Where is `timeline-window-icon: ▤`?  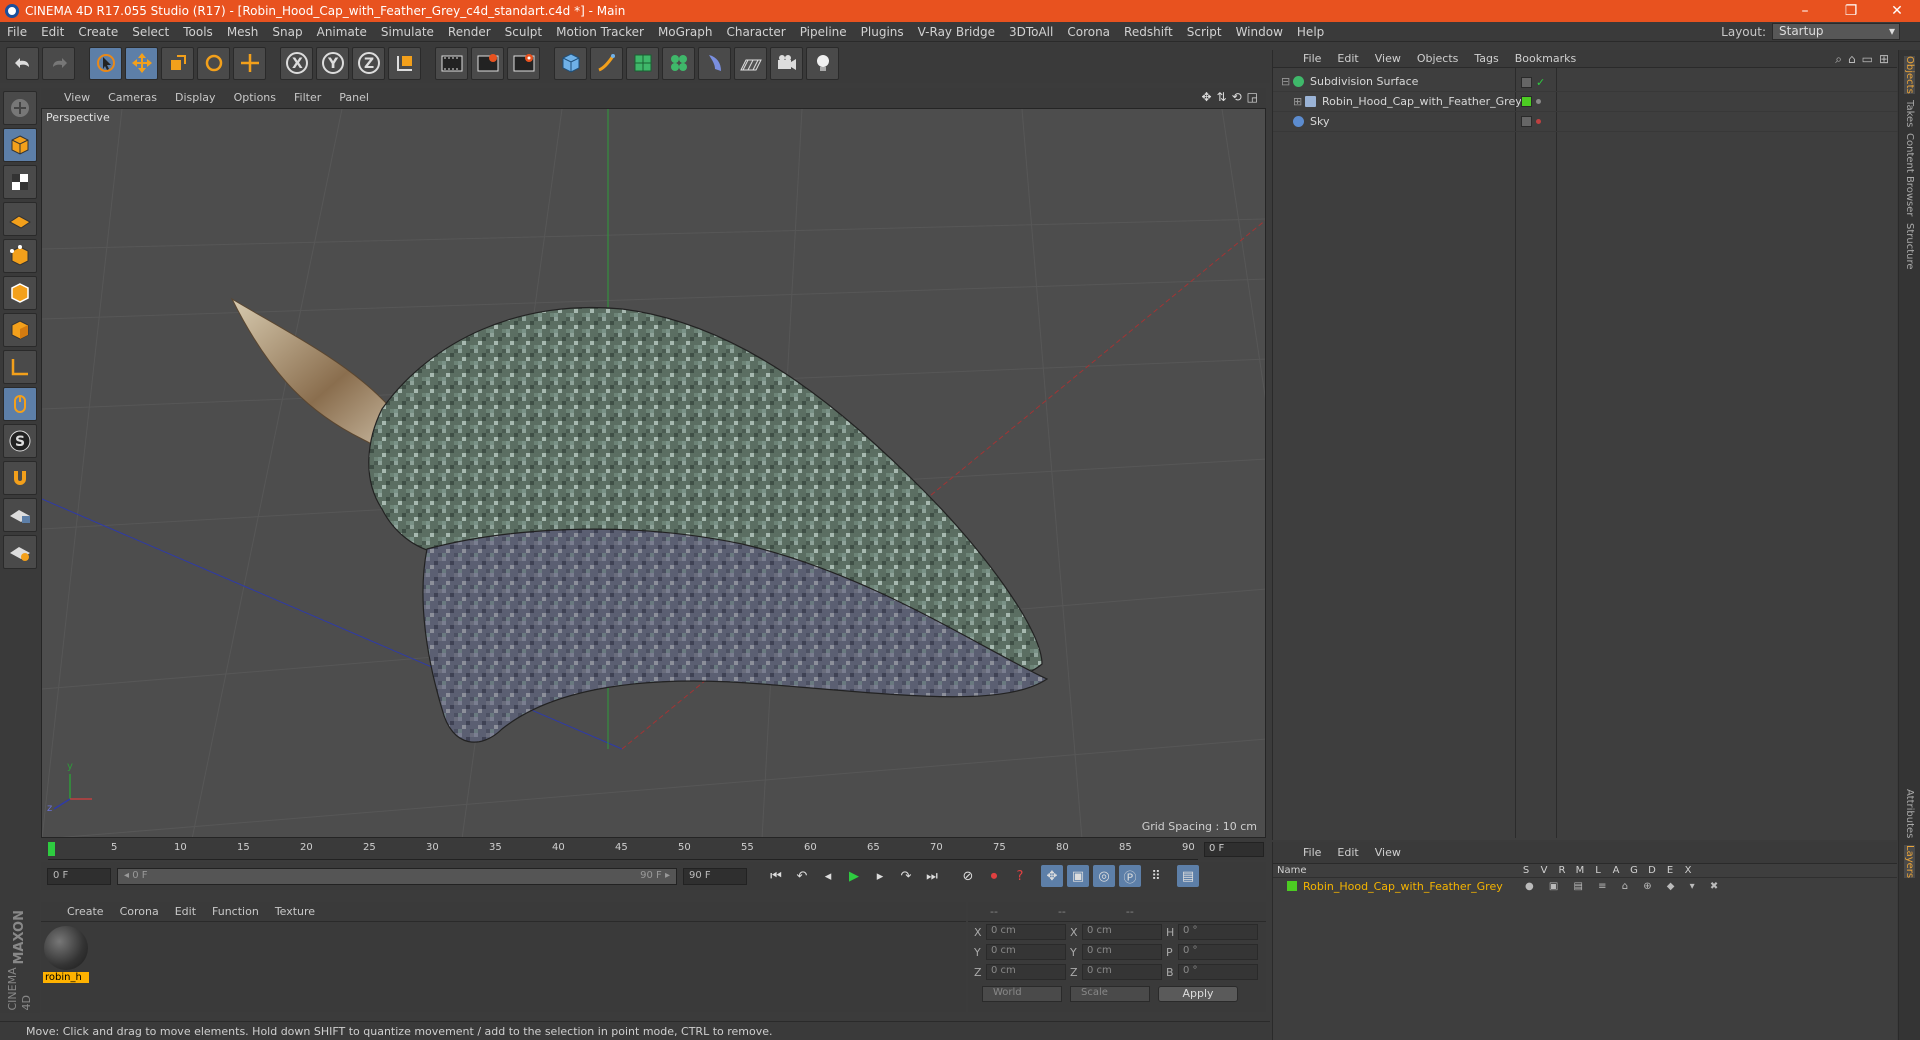 timeline-window-icon: ▤ is located at coordinates (1188, 876).